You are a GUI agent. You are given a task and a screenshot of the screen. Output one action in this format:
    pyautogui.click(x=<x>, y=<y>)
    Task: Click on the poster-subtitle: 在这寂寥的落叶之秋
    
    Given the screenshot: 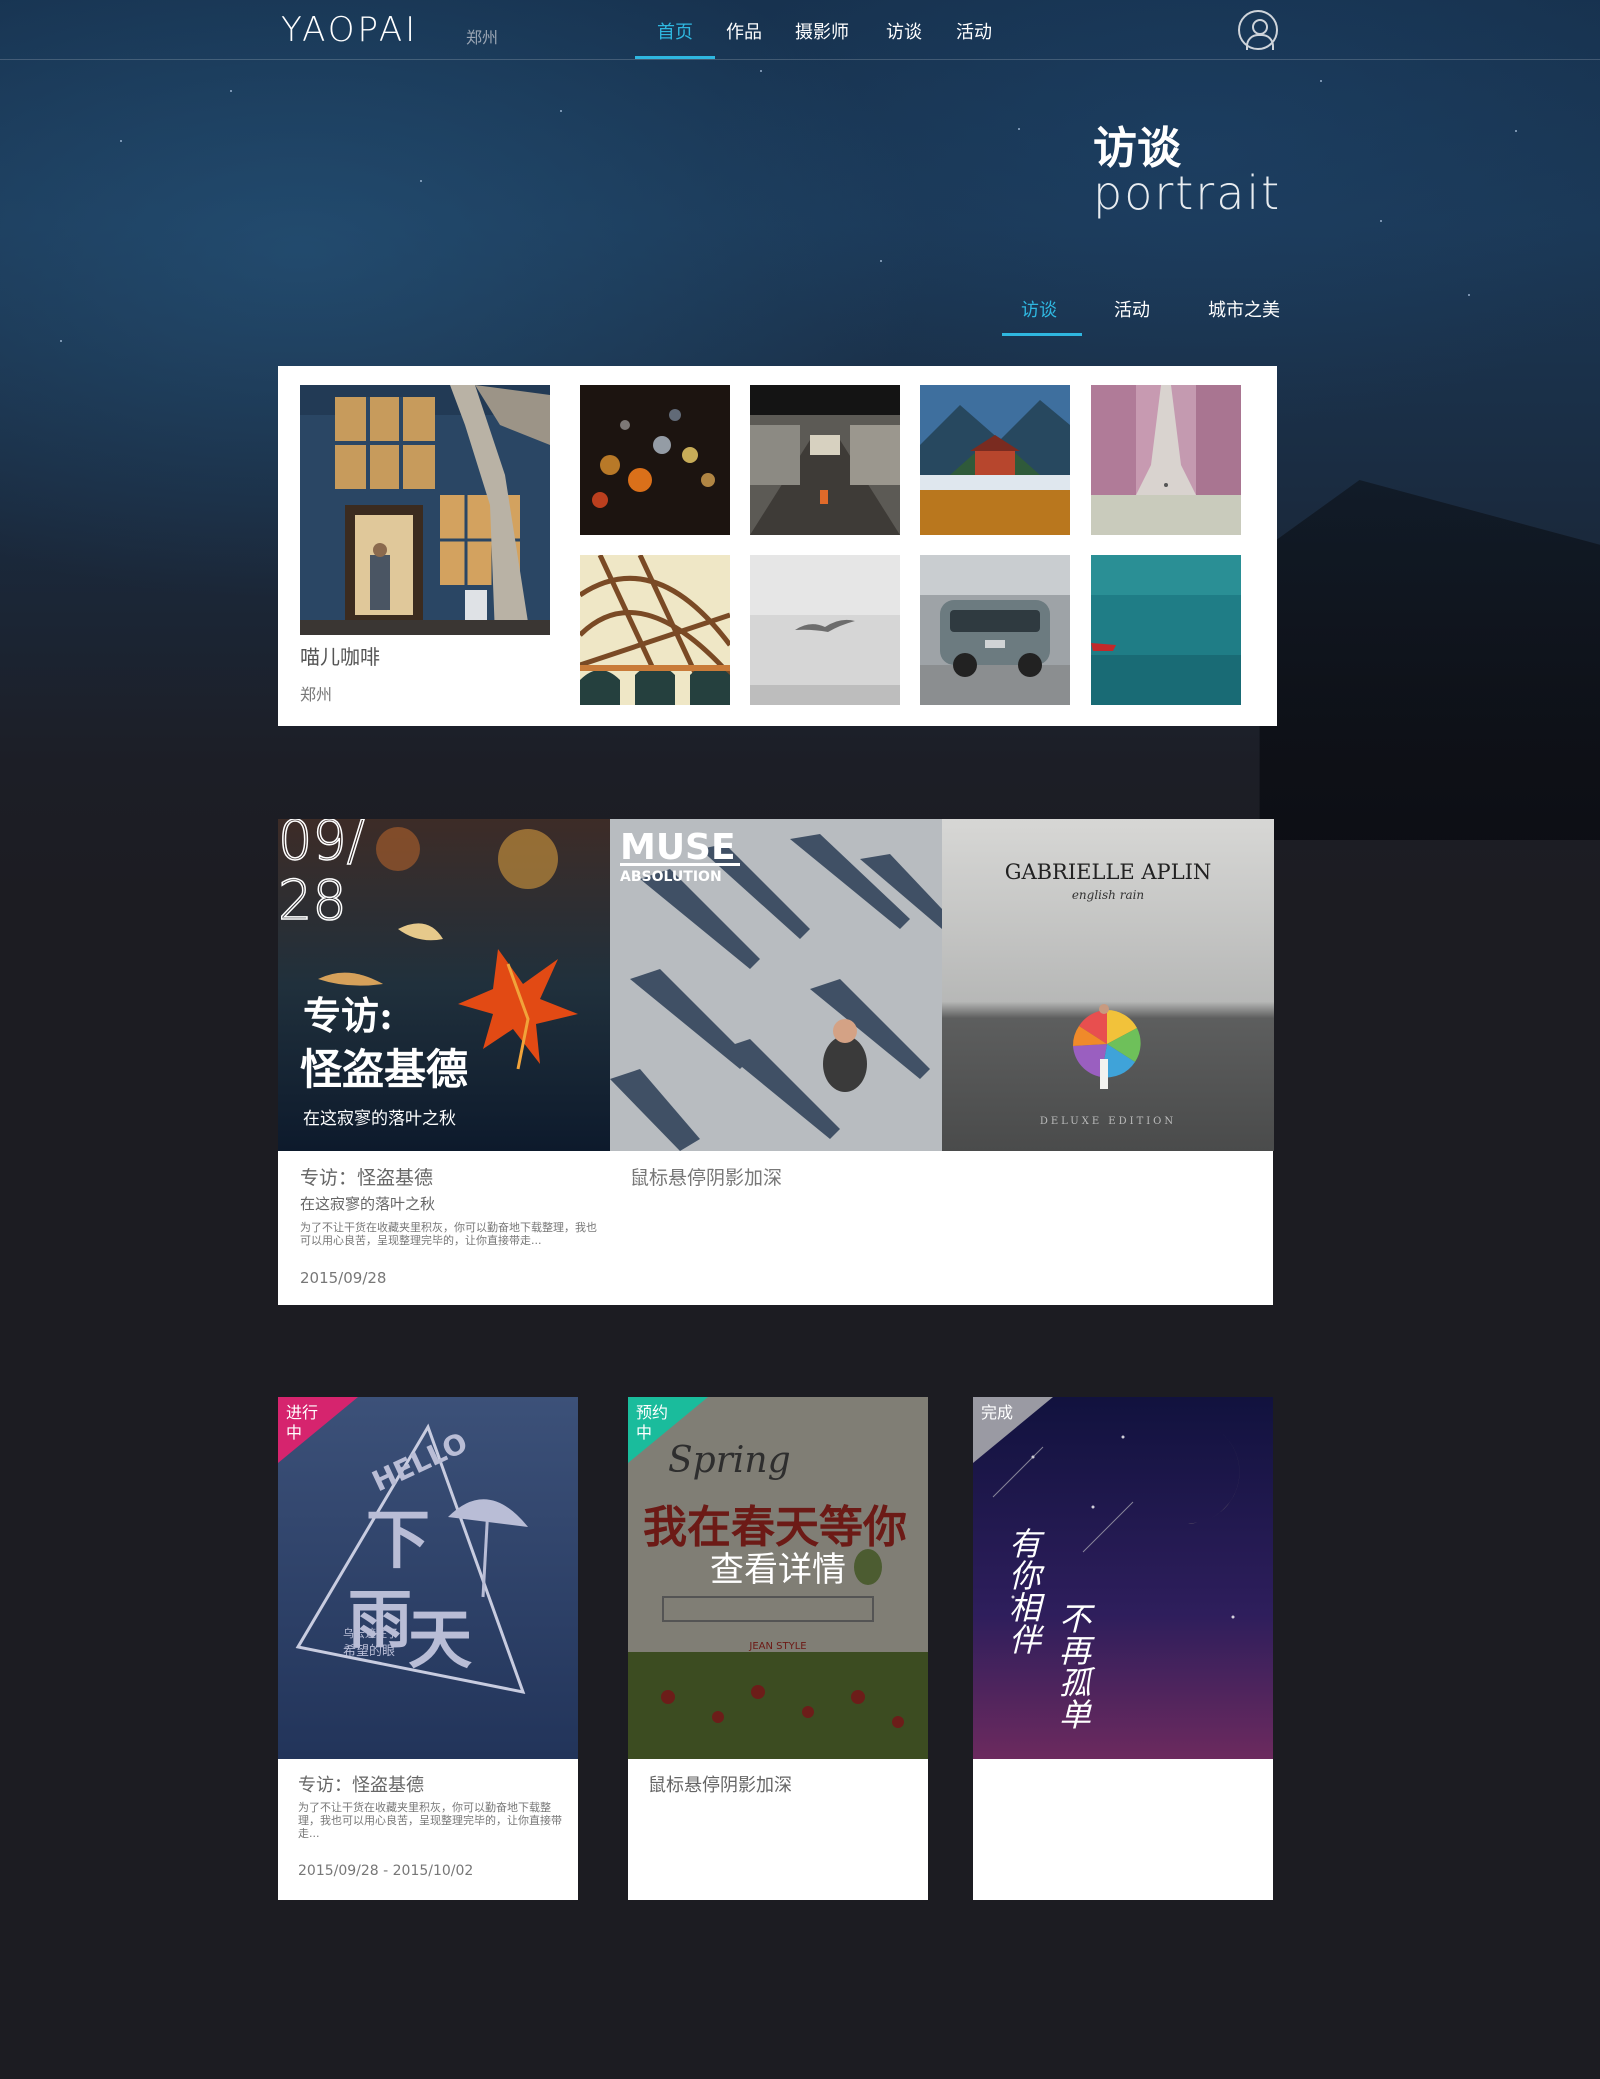 What is the action you would take?
    pyautogui.click(x=379, y=1118)
    